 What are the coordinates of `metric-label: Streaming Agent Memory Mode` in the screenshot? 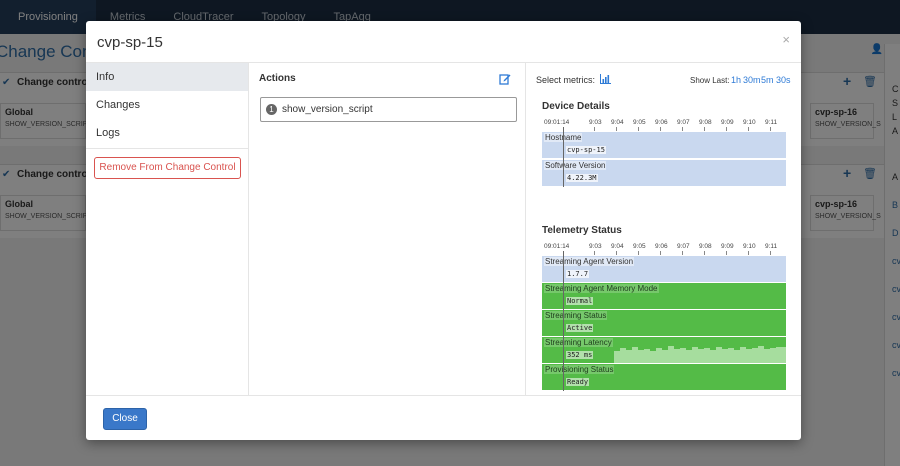 It's located at (601, 288).